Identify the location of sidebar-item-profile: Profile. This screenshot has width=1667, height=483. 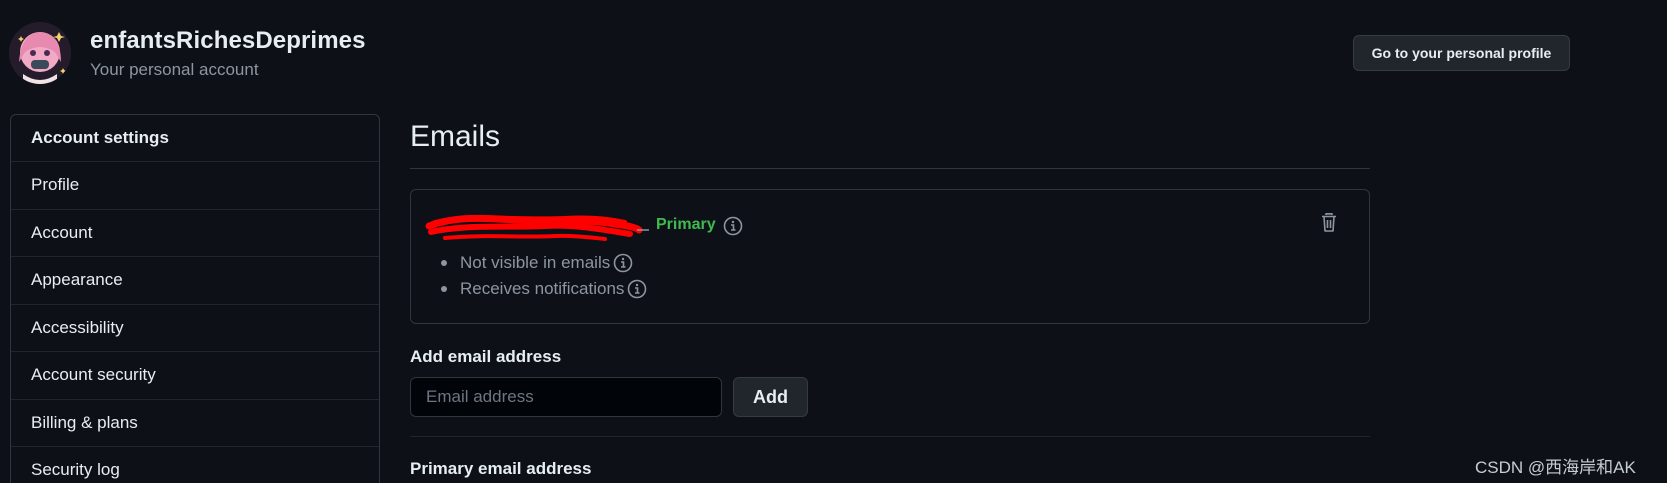
(195, 186).